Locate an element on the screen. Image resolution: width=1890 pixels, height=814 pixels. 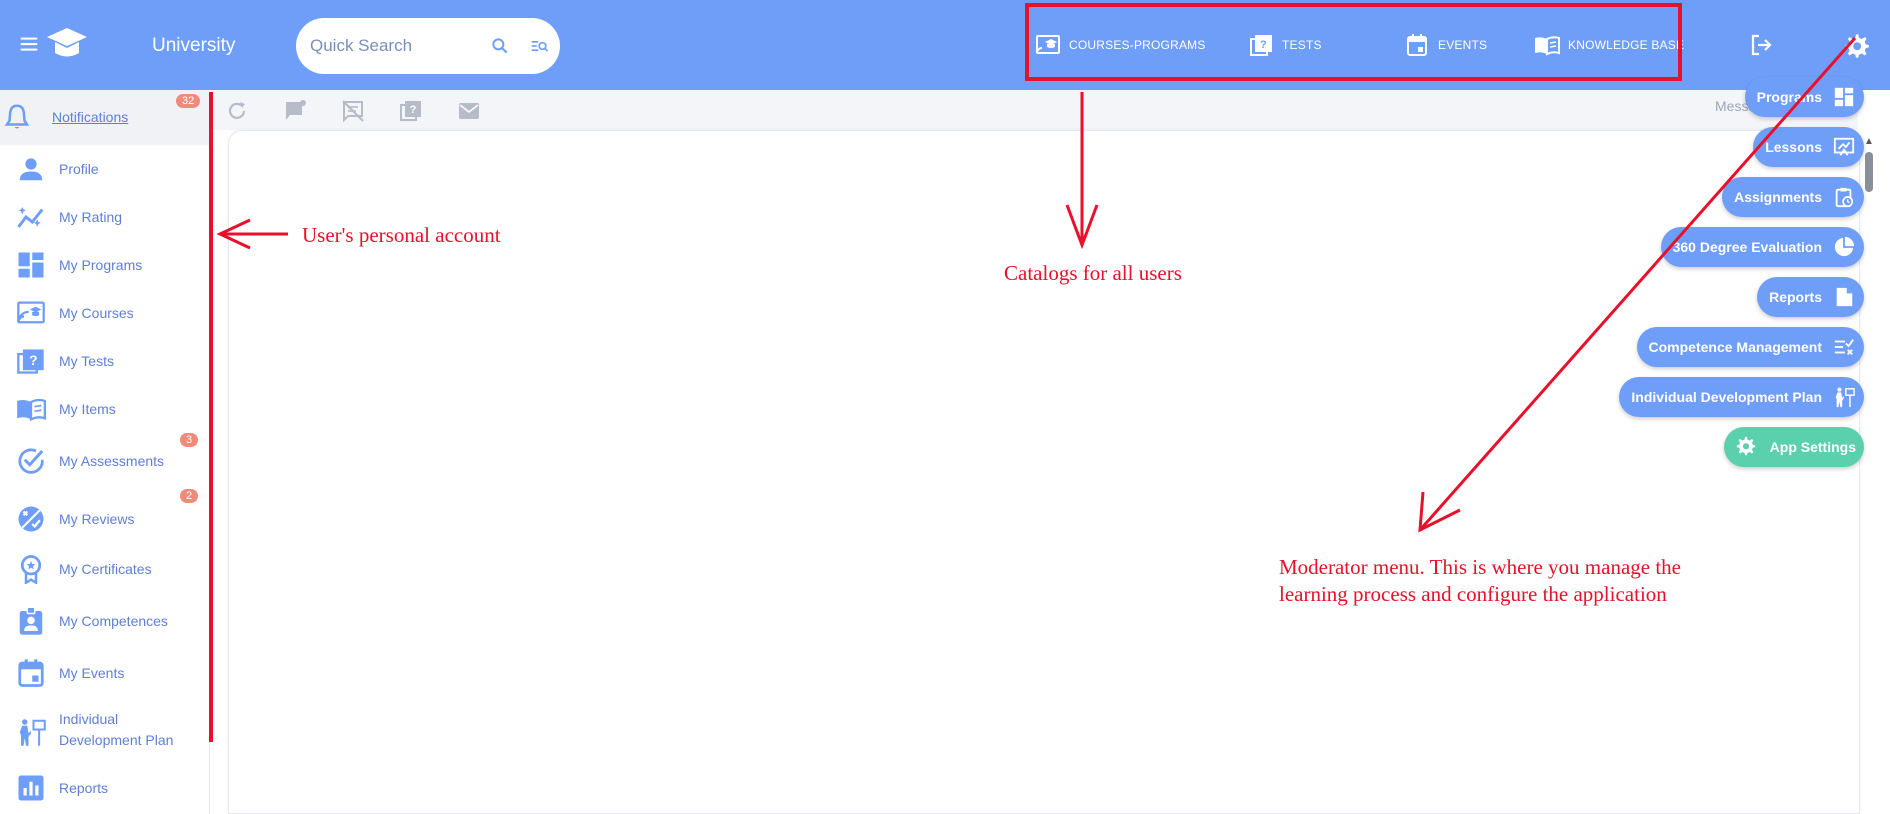
nav-knowledge-base: KNOWLEDGE BASE is located at coordinates (1609, 45).